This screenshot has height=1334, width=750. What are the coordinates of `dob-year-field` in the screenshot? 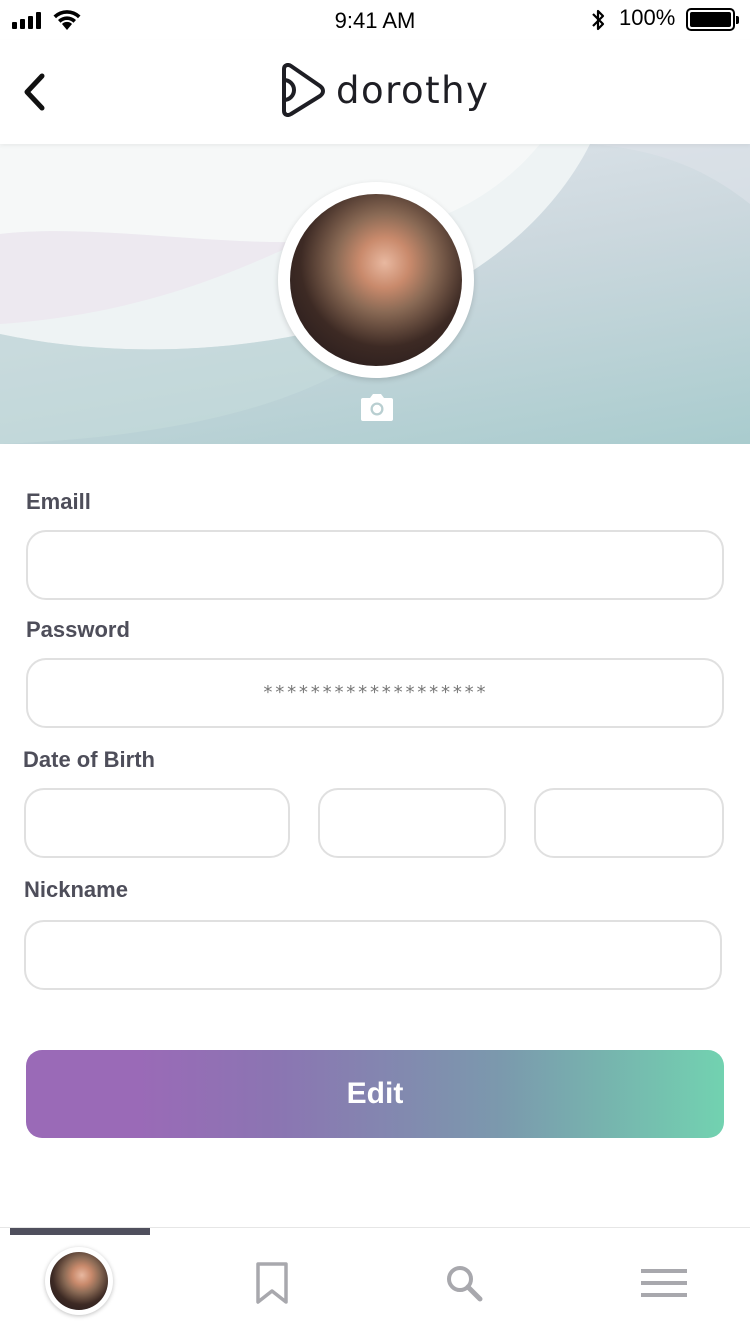 It's located at (629, 823).